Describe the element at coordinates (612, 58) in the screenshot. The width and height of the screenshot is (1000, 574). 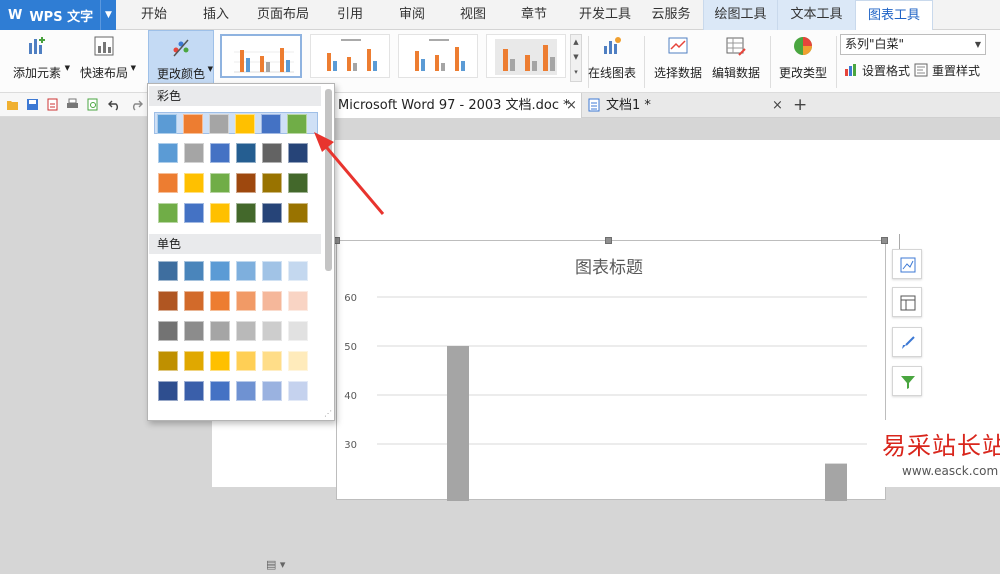
I see `online-chart-button: 在线图表` at that location.